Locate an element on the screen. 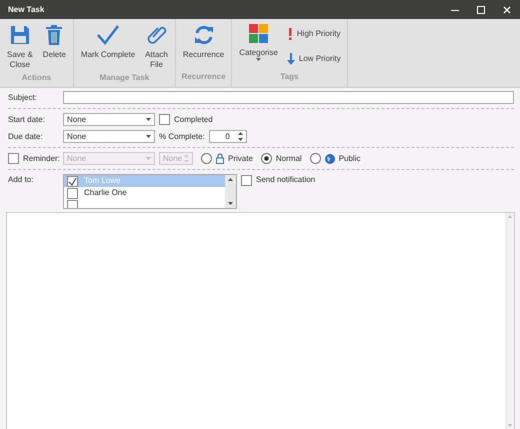 The width and height of the screenshot is (520, 429). user-list: Tom Lowe Charlie One is located at coordinates (150, 191).